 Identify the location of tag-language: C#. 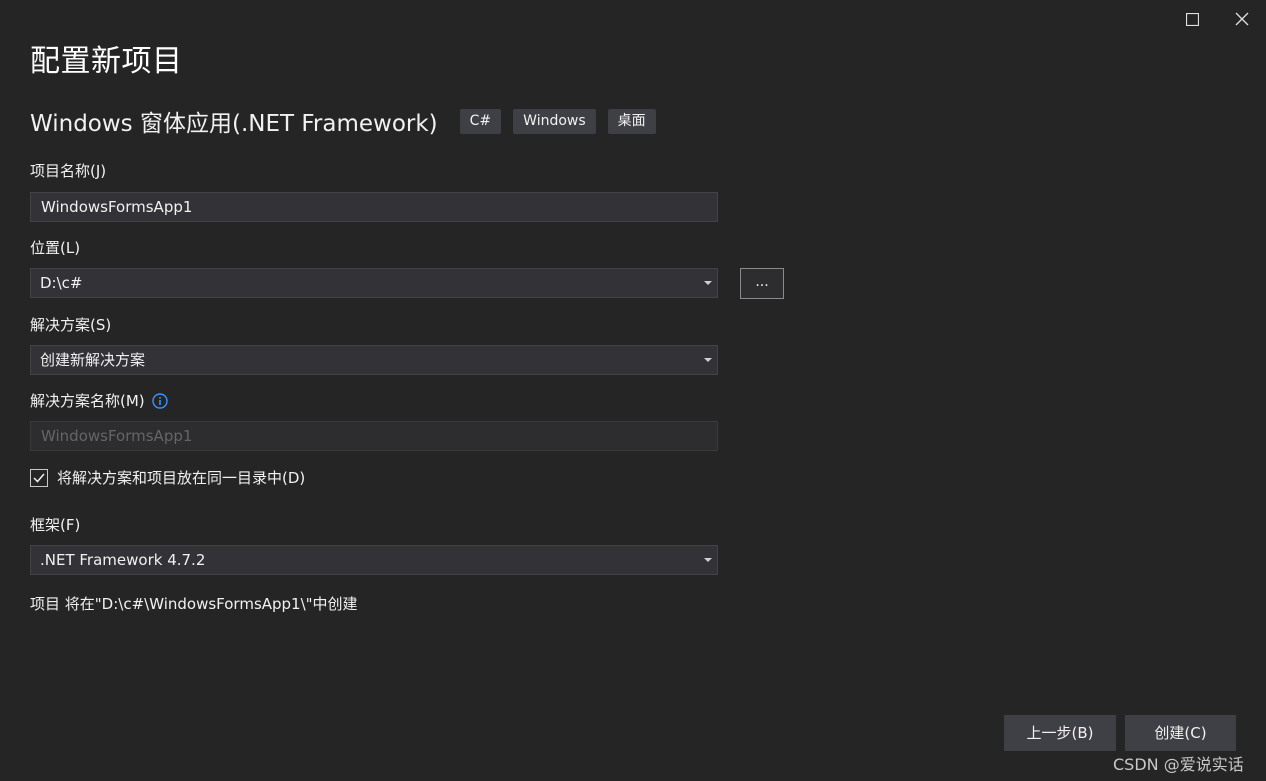
(480, 121).